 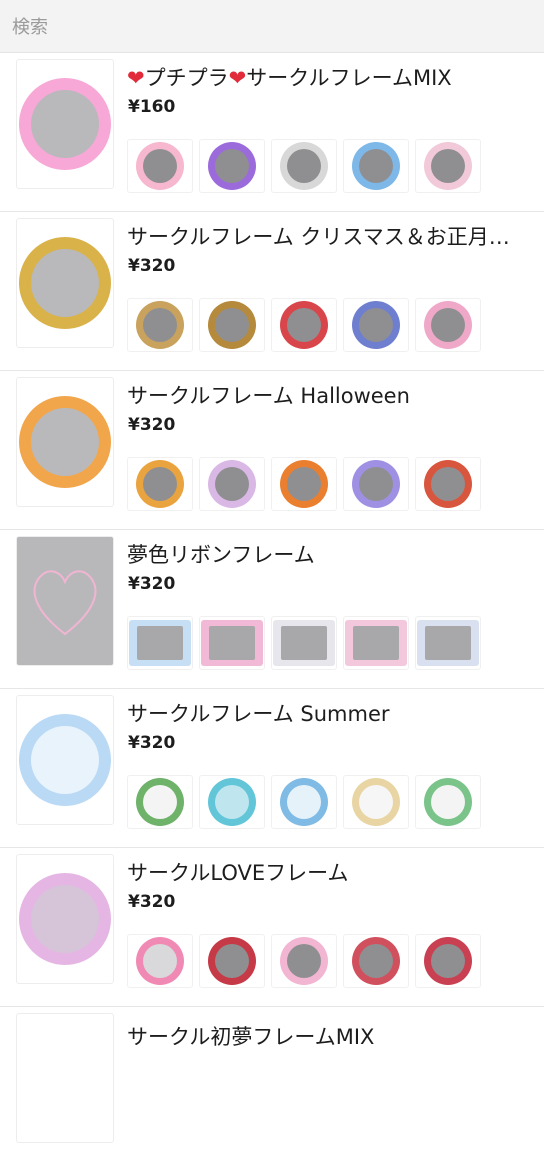 I want to click on product-item: 夢色リボンフレーム ¥320, so click(x=272, y=609).